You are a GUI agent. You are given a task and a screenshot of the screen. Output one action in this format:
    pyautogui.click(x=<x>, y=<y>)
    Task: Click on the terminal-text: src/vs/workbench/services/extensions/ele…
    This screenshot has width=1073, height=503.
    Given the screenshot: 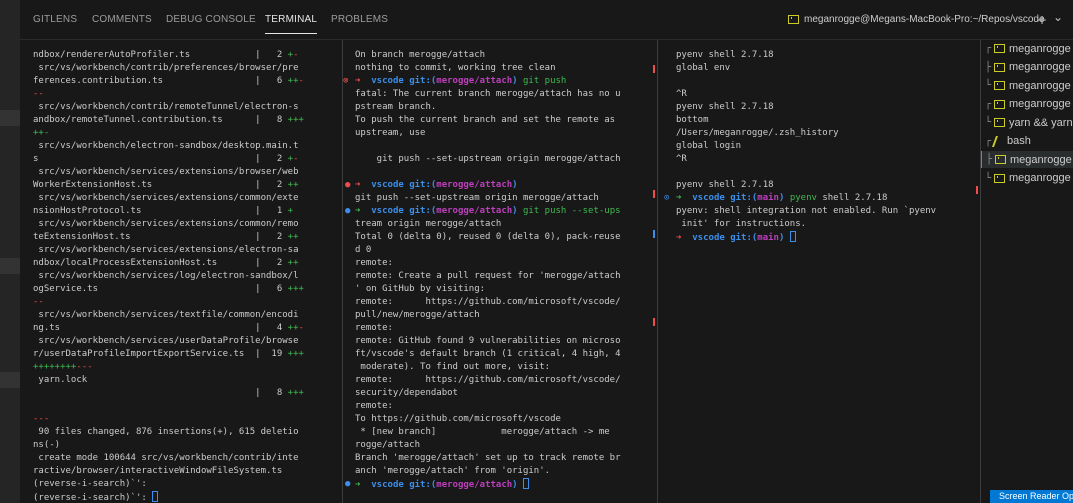 What is the action you would take?
    pyautogui.click(x=166, y=250)
    